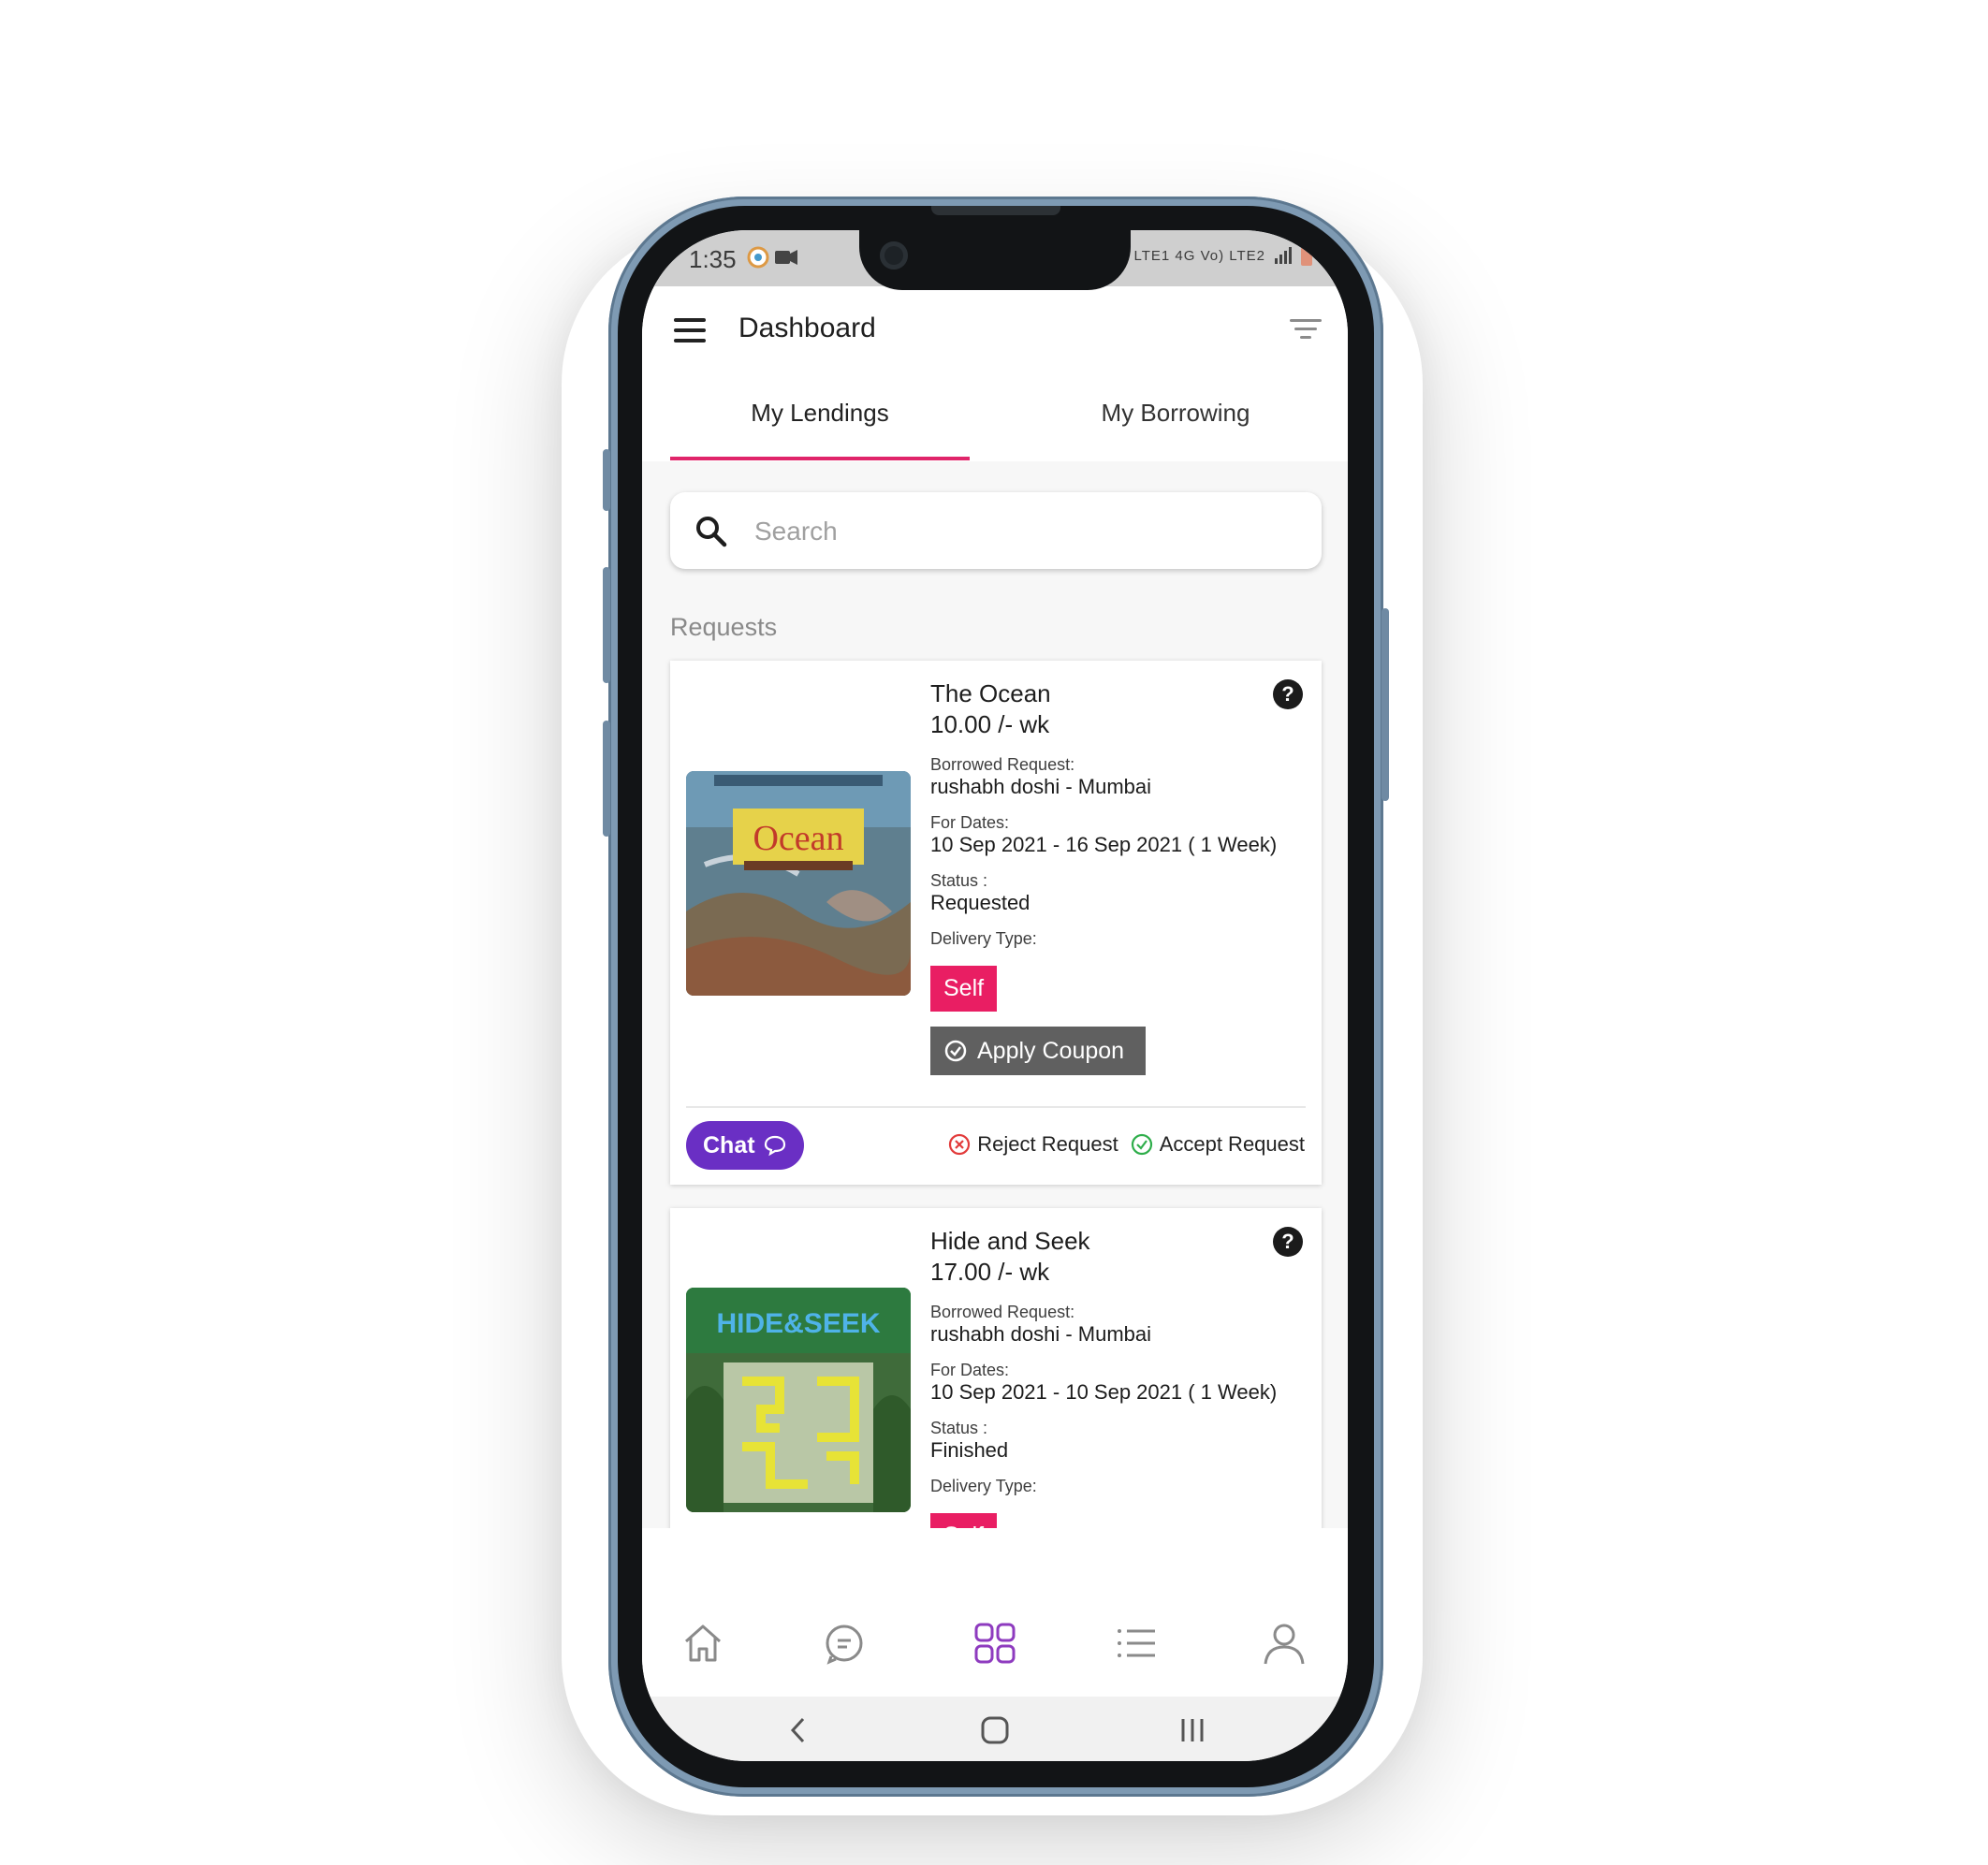  What do you see at coordinates (1232, 1144) in the screenshot?
I see `accept-request-label: Accept Request` at bounding box center [1232, 1144].